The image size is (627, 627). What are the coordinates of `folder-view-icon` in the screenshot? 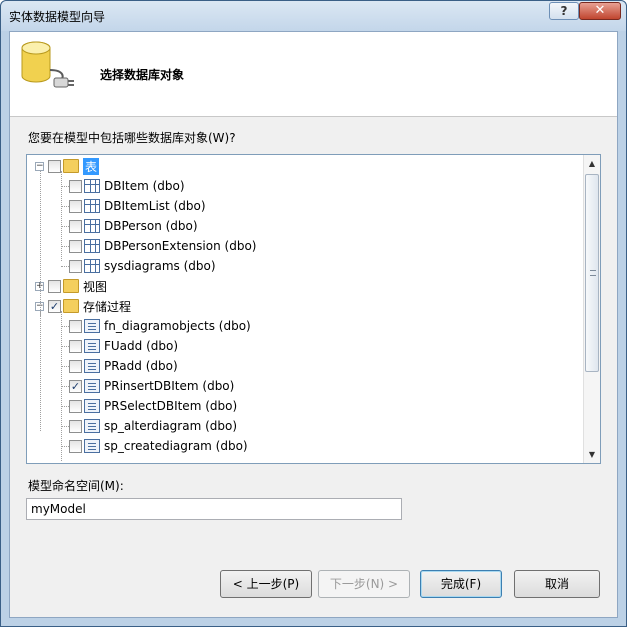 It's located at (71, 286).